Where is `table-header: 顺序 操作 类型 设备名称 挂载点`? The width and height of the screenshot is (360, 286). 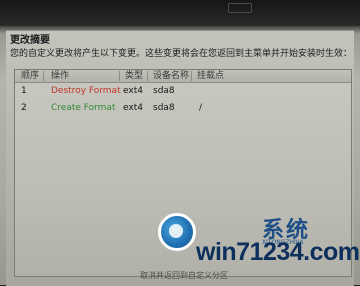
table-header: 顺序 操作 类型 设备名称 挂载点 is located at coordinates (183, 76).